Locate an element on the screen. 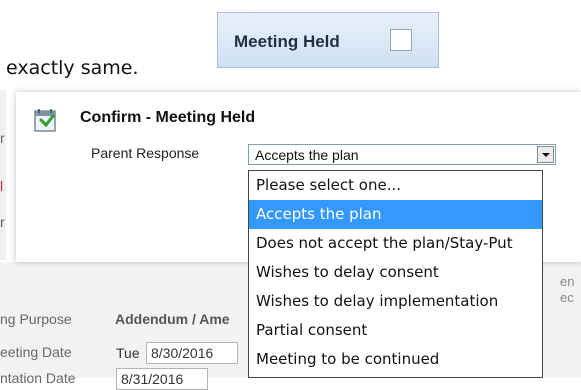  parent-response-label: Parent Response is located at coordinates (145, 153).